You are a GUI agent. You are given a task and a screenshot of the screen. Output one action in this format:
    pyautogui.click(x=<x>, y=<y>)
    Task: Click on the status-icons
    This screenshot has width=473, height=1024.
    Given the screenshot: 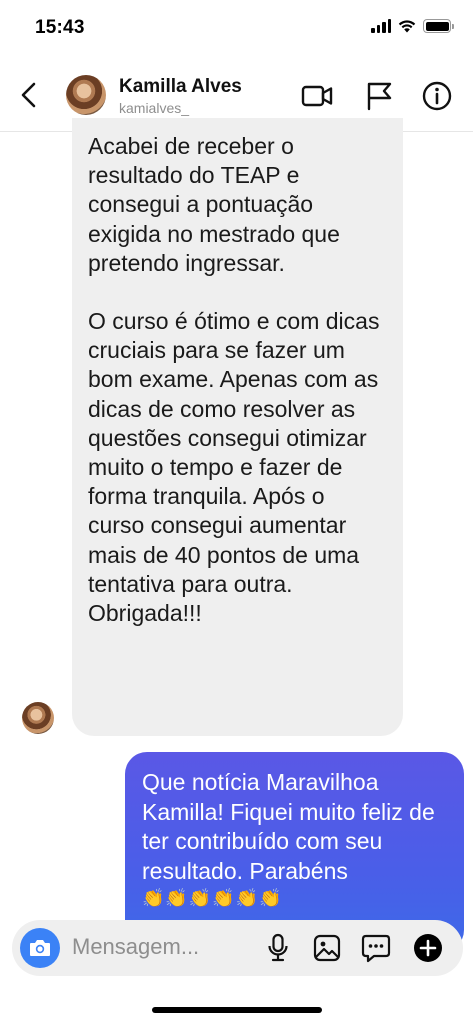 What is the action you would take?
    pyautogui.click(x=412, y=26)
    